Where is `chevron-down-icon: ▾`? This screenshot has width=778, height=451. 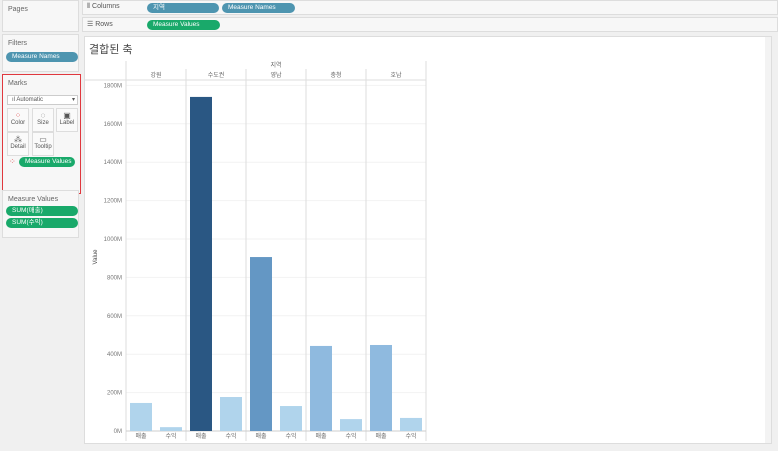 chevron-down-icon: ▾ is located at coordinates (73, 100).